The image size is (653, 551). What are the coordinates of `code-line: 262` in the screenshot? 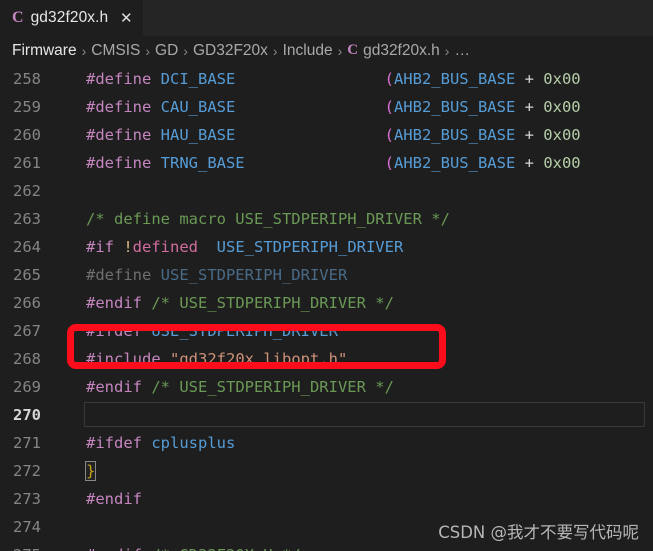 It's located at (326, 191).